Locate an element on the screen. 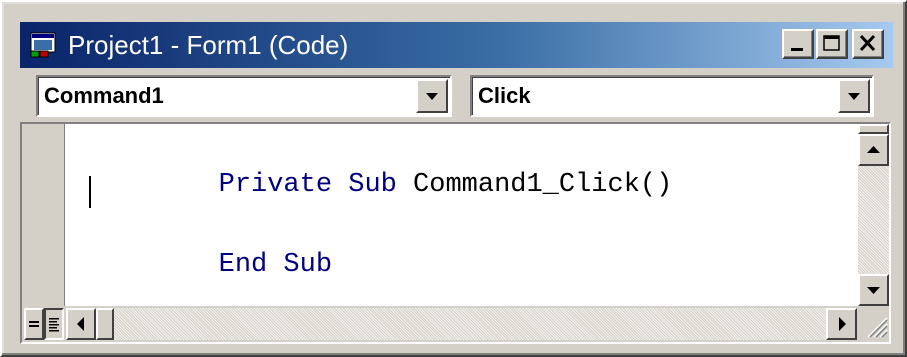 The height and width of the screenshot is (357, 907). scroll-left-button is located at coordinates (81, 324).